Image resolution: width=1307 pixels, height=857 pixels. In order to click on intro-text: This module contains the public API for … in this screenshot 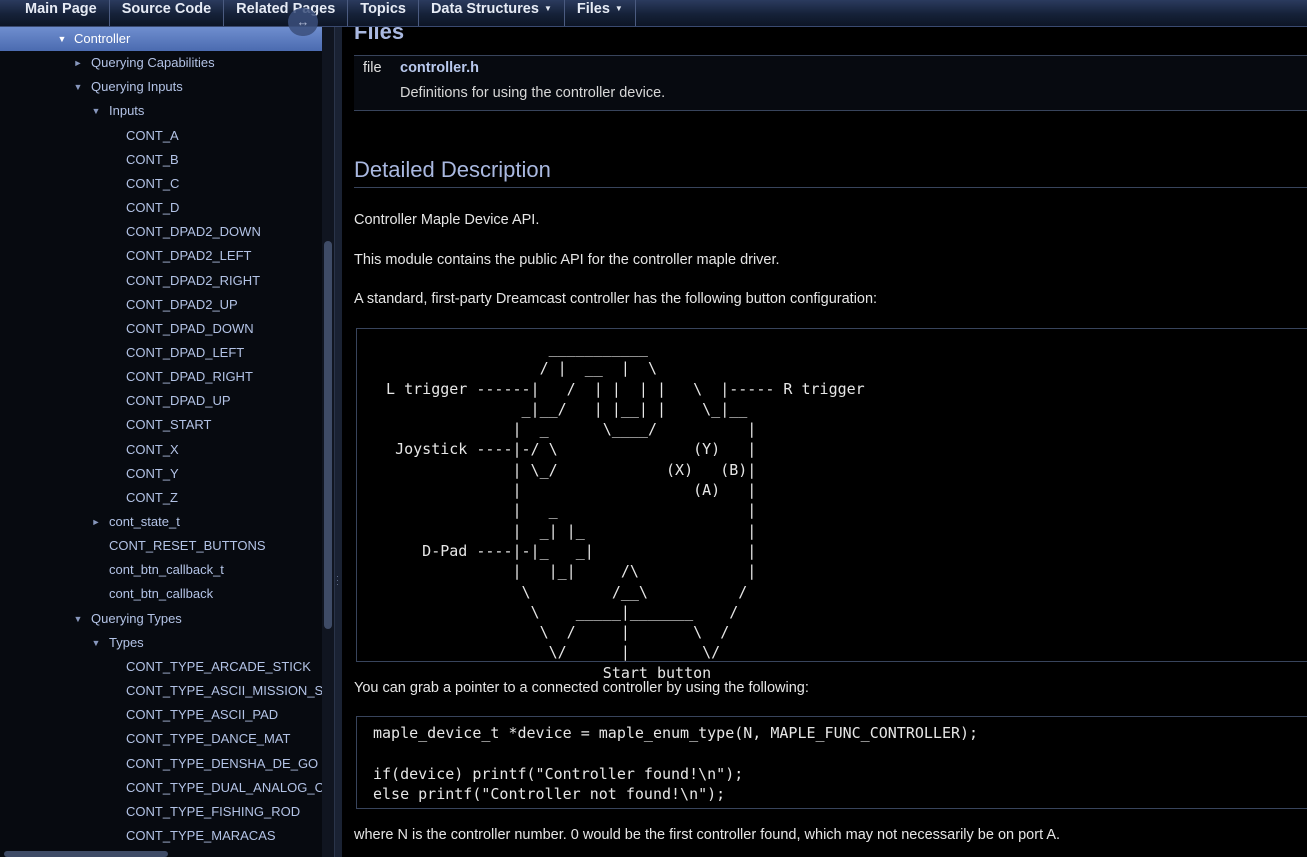, I will do `click(567, 260)`.